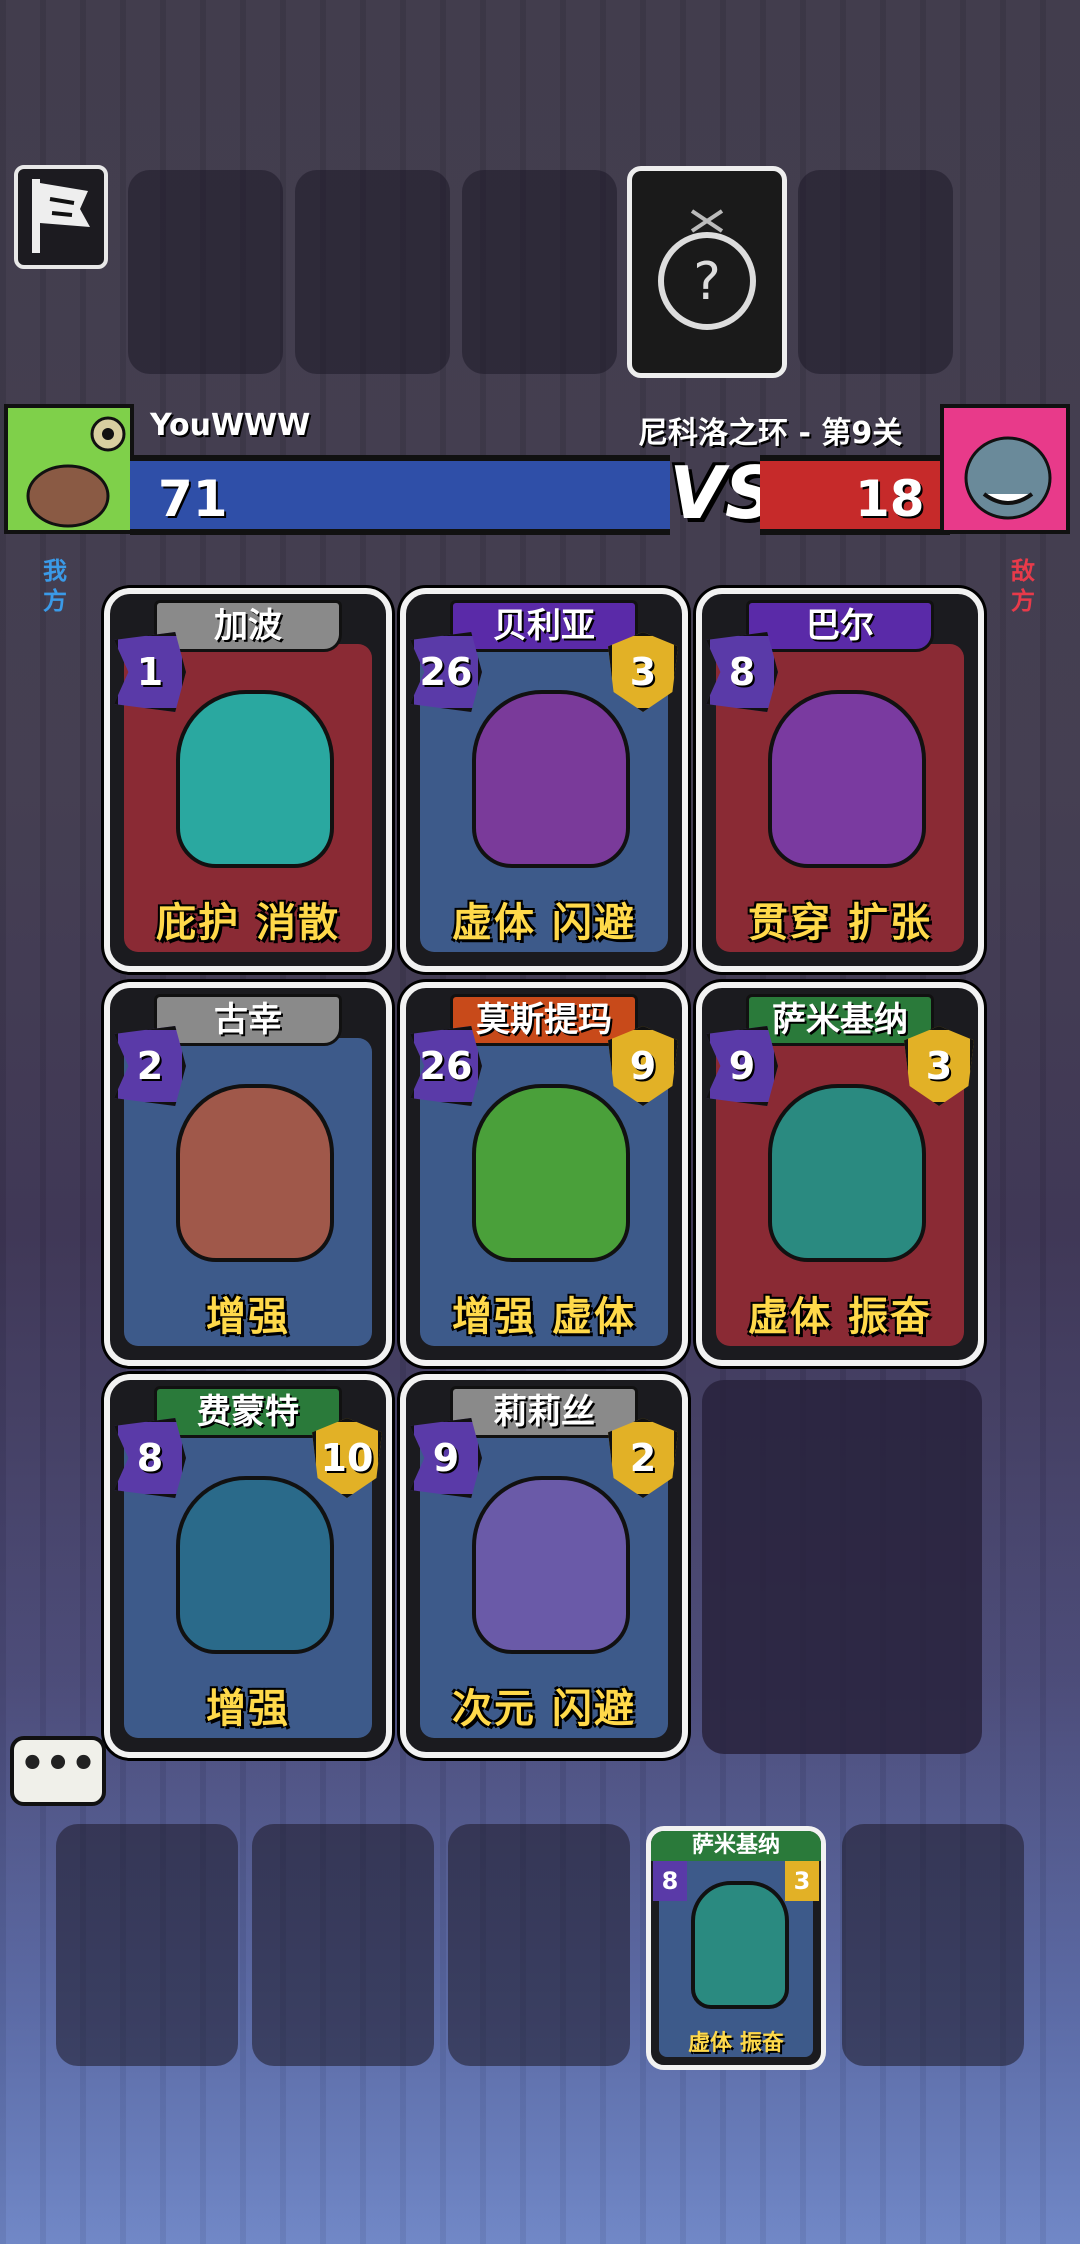 The height and width of the screenshot is (2244, 1080). Describe the element at coordinates (248, 1412) in the screenshot. I see `card-name: 费蒙特` at that location.